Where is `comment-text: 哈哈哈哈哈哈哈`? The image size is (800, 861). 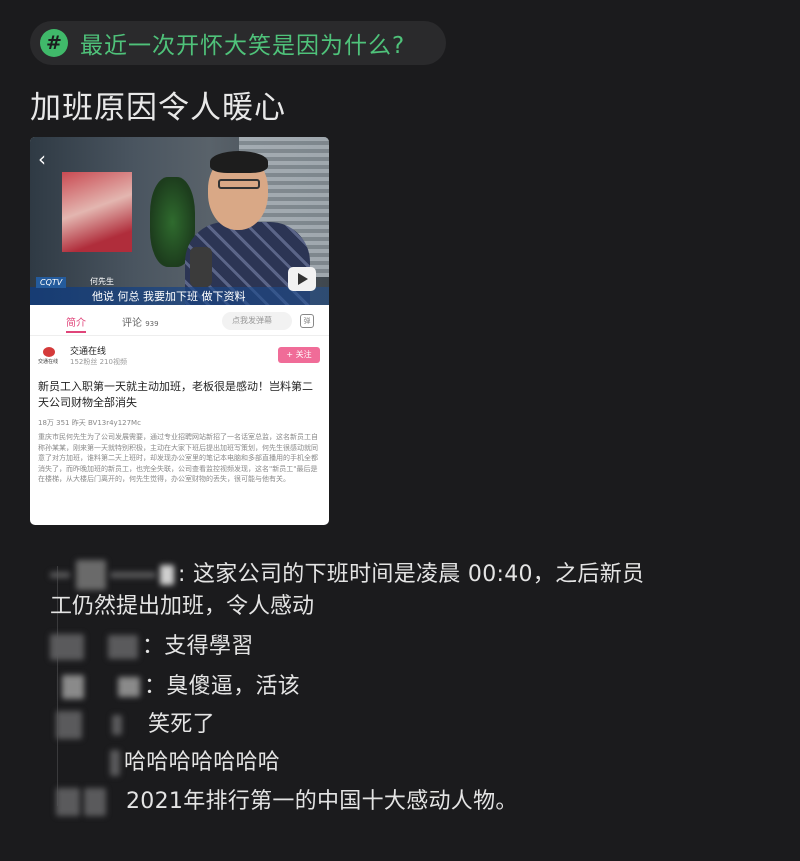 comment-text: 哈哈哈哈哈哈哈 is located at coordinates (202, 762).